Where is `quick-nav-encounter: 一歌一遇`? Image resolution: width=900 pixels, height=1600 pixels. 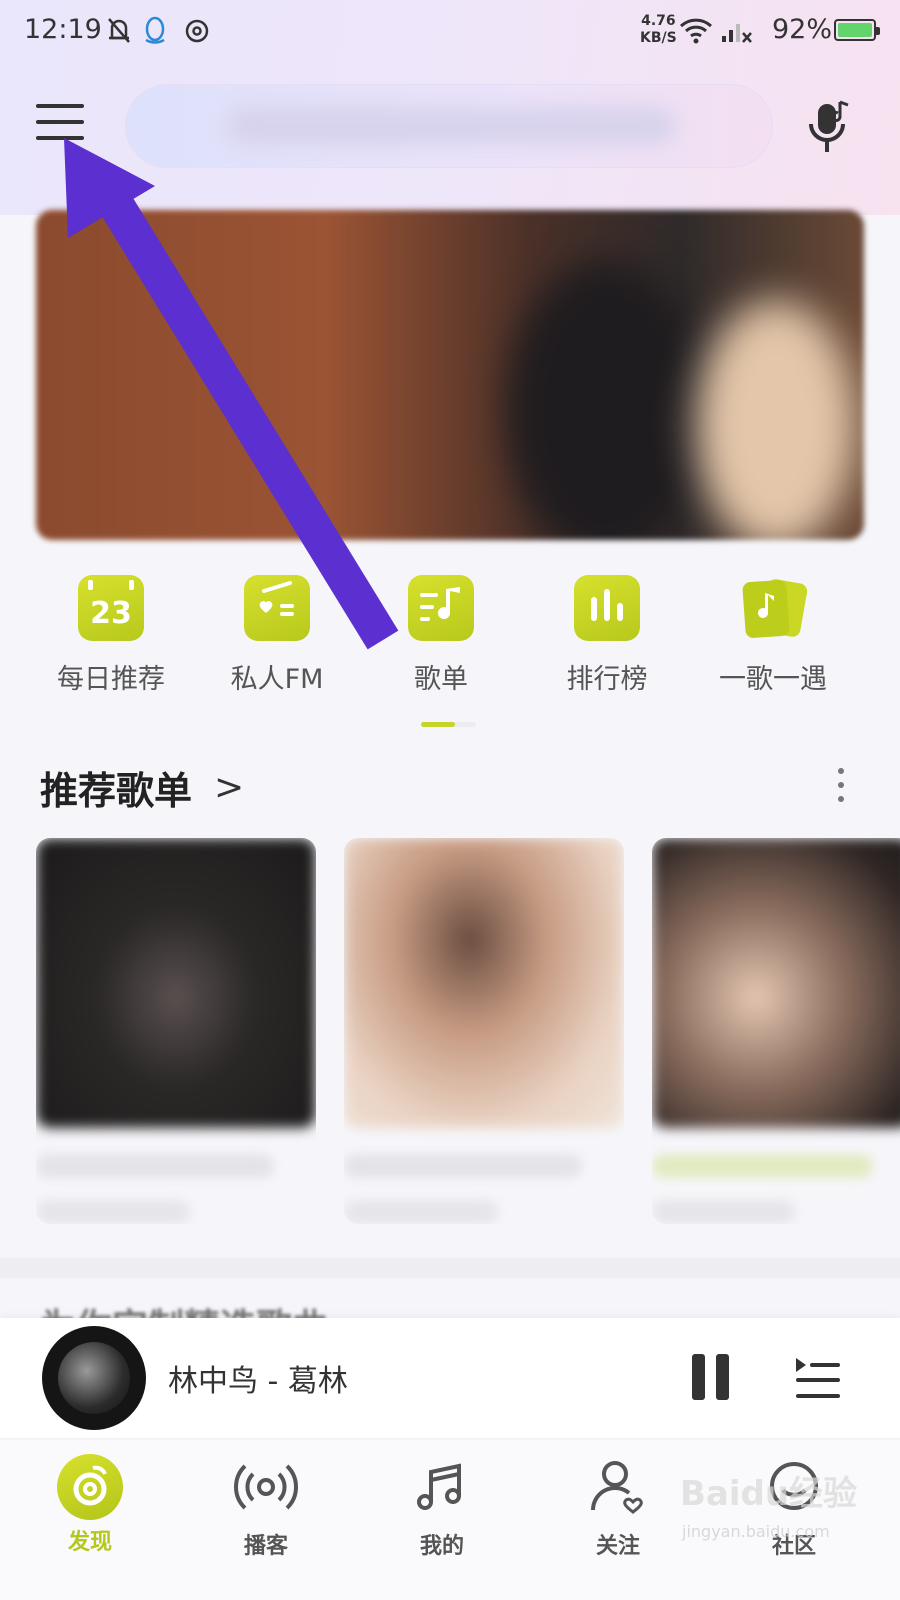
quick-nav-encounter: 一歌一遇 is located at coordinates (773, 635).